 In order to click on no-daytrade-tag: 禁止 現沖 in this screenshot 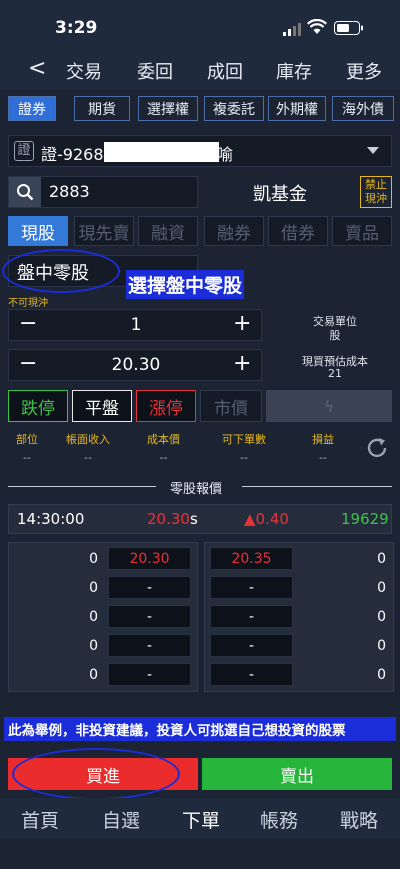, I will do `click(376, 192)`.